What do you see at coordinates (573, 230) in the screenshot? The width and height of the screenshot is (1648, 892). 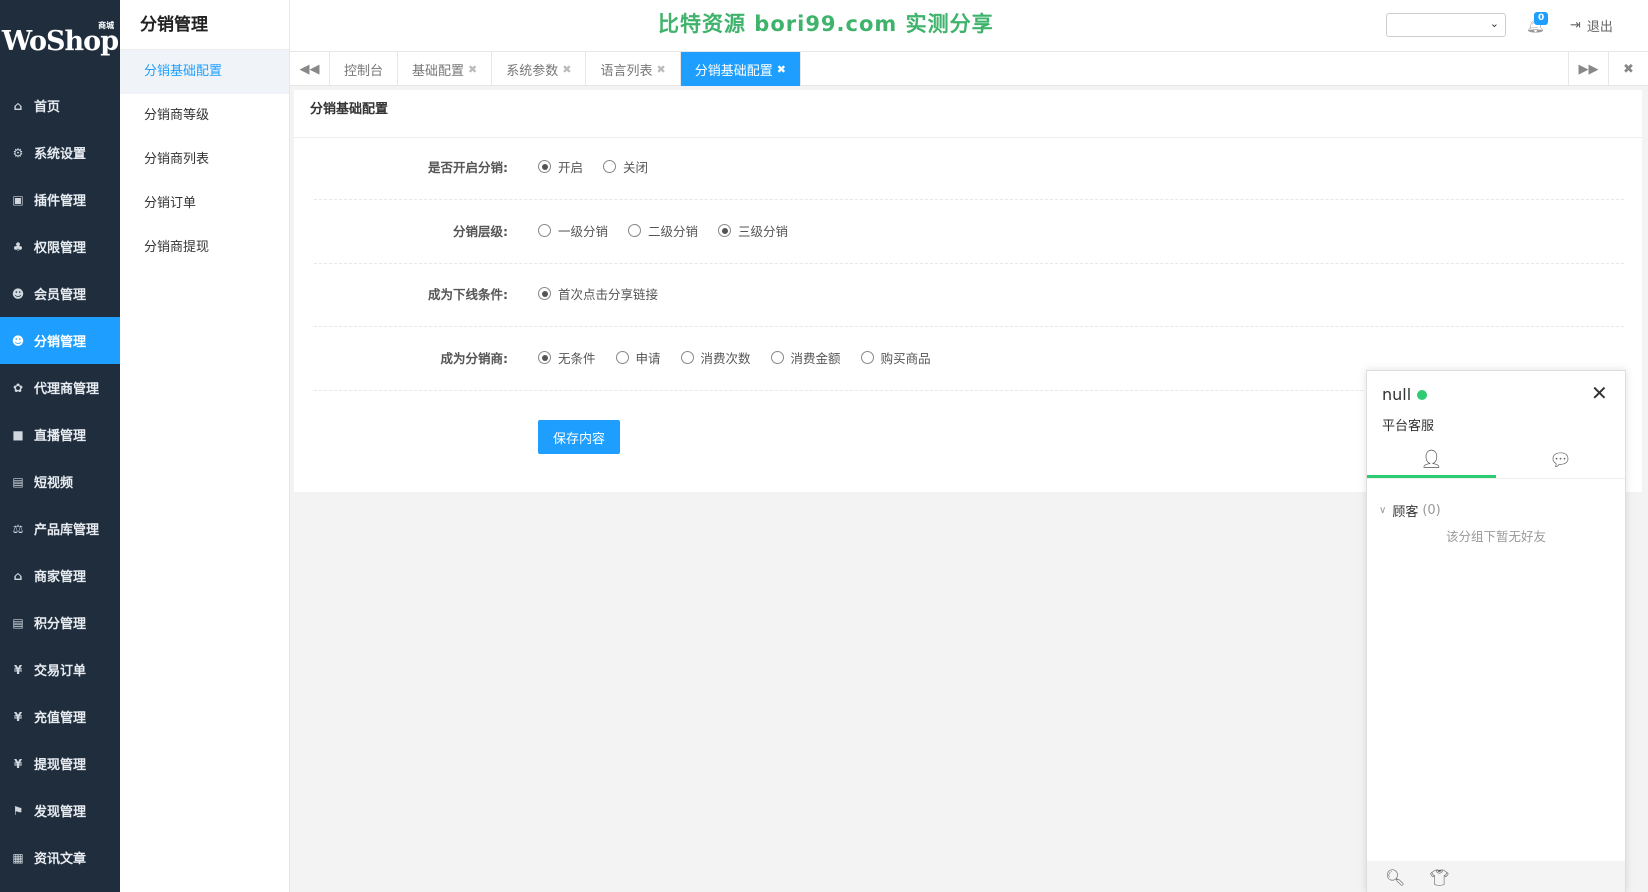 I see `radio-option: 一级分销` at bounding box center [573, 230].